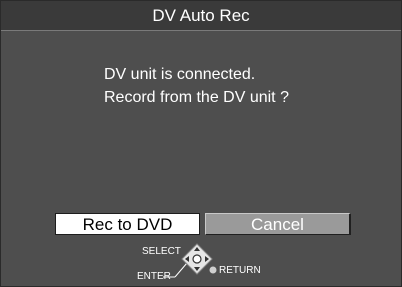 The height and width of the screenshot is (287, 402). I want to click on legend-graphics, so click(190, 260).